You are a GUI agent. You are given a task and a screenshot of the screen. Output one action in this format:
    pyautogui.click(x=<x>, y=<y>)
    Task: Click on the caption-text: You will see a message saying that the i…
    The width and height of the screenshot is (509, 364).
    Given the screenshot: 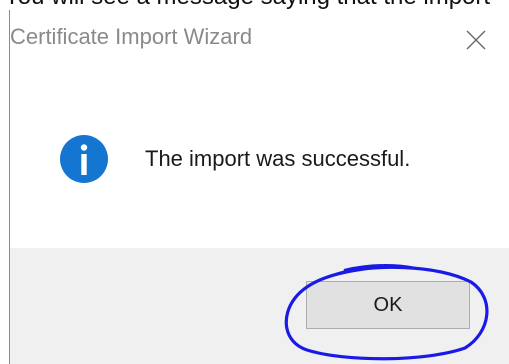 What is the action you would take?
    pyautogui.click(x=254, y=5)
    